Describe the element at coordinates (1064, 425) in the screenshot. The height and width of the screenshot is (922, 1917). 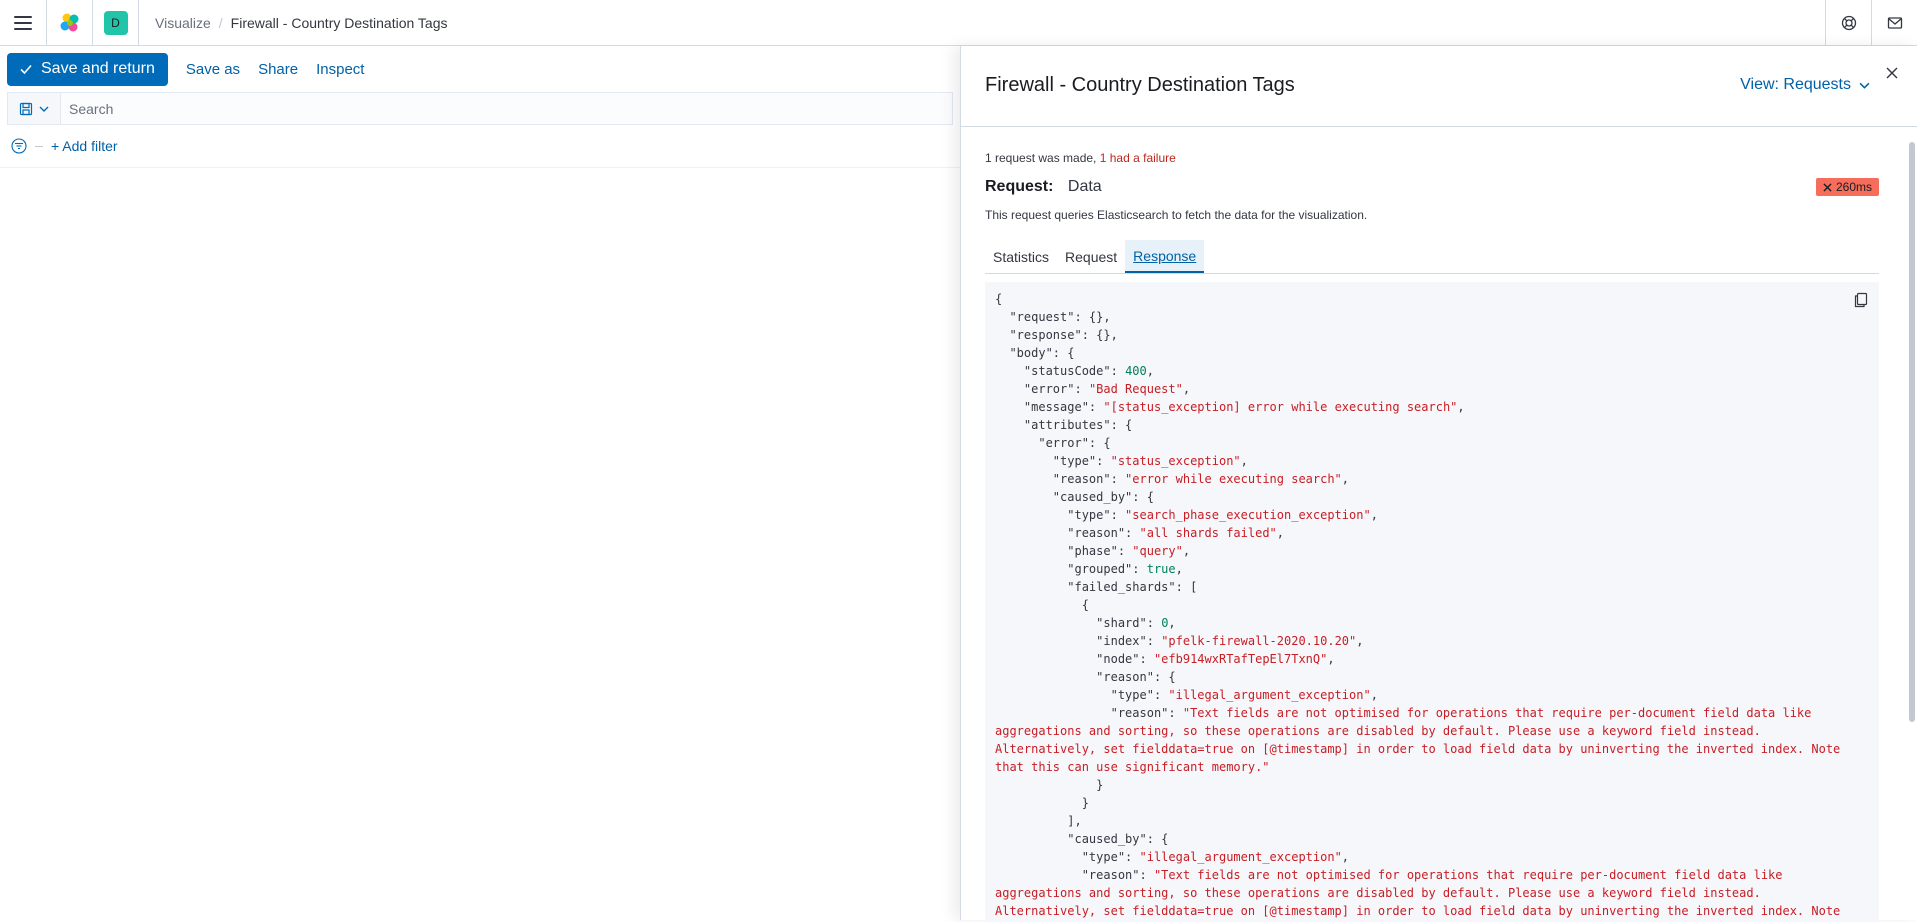
I see `code-token: "attributes": {` at that location.